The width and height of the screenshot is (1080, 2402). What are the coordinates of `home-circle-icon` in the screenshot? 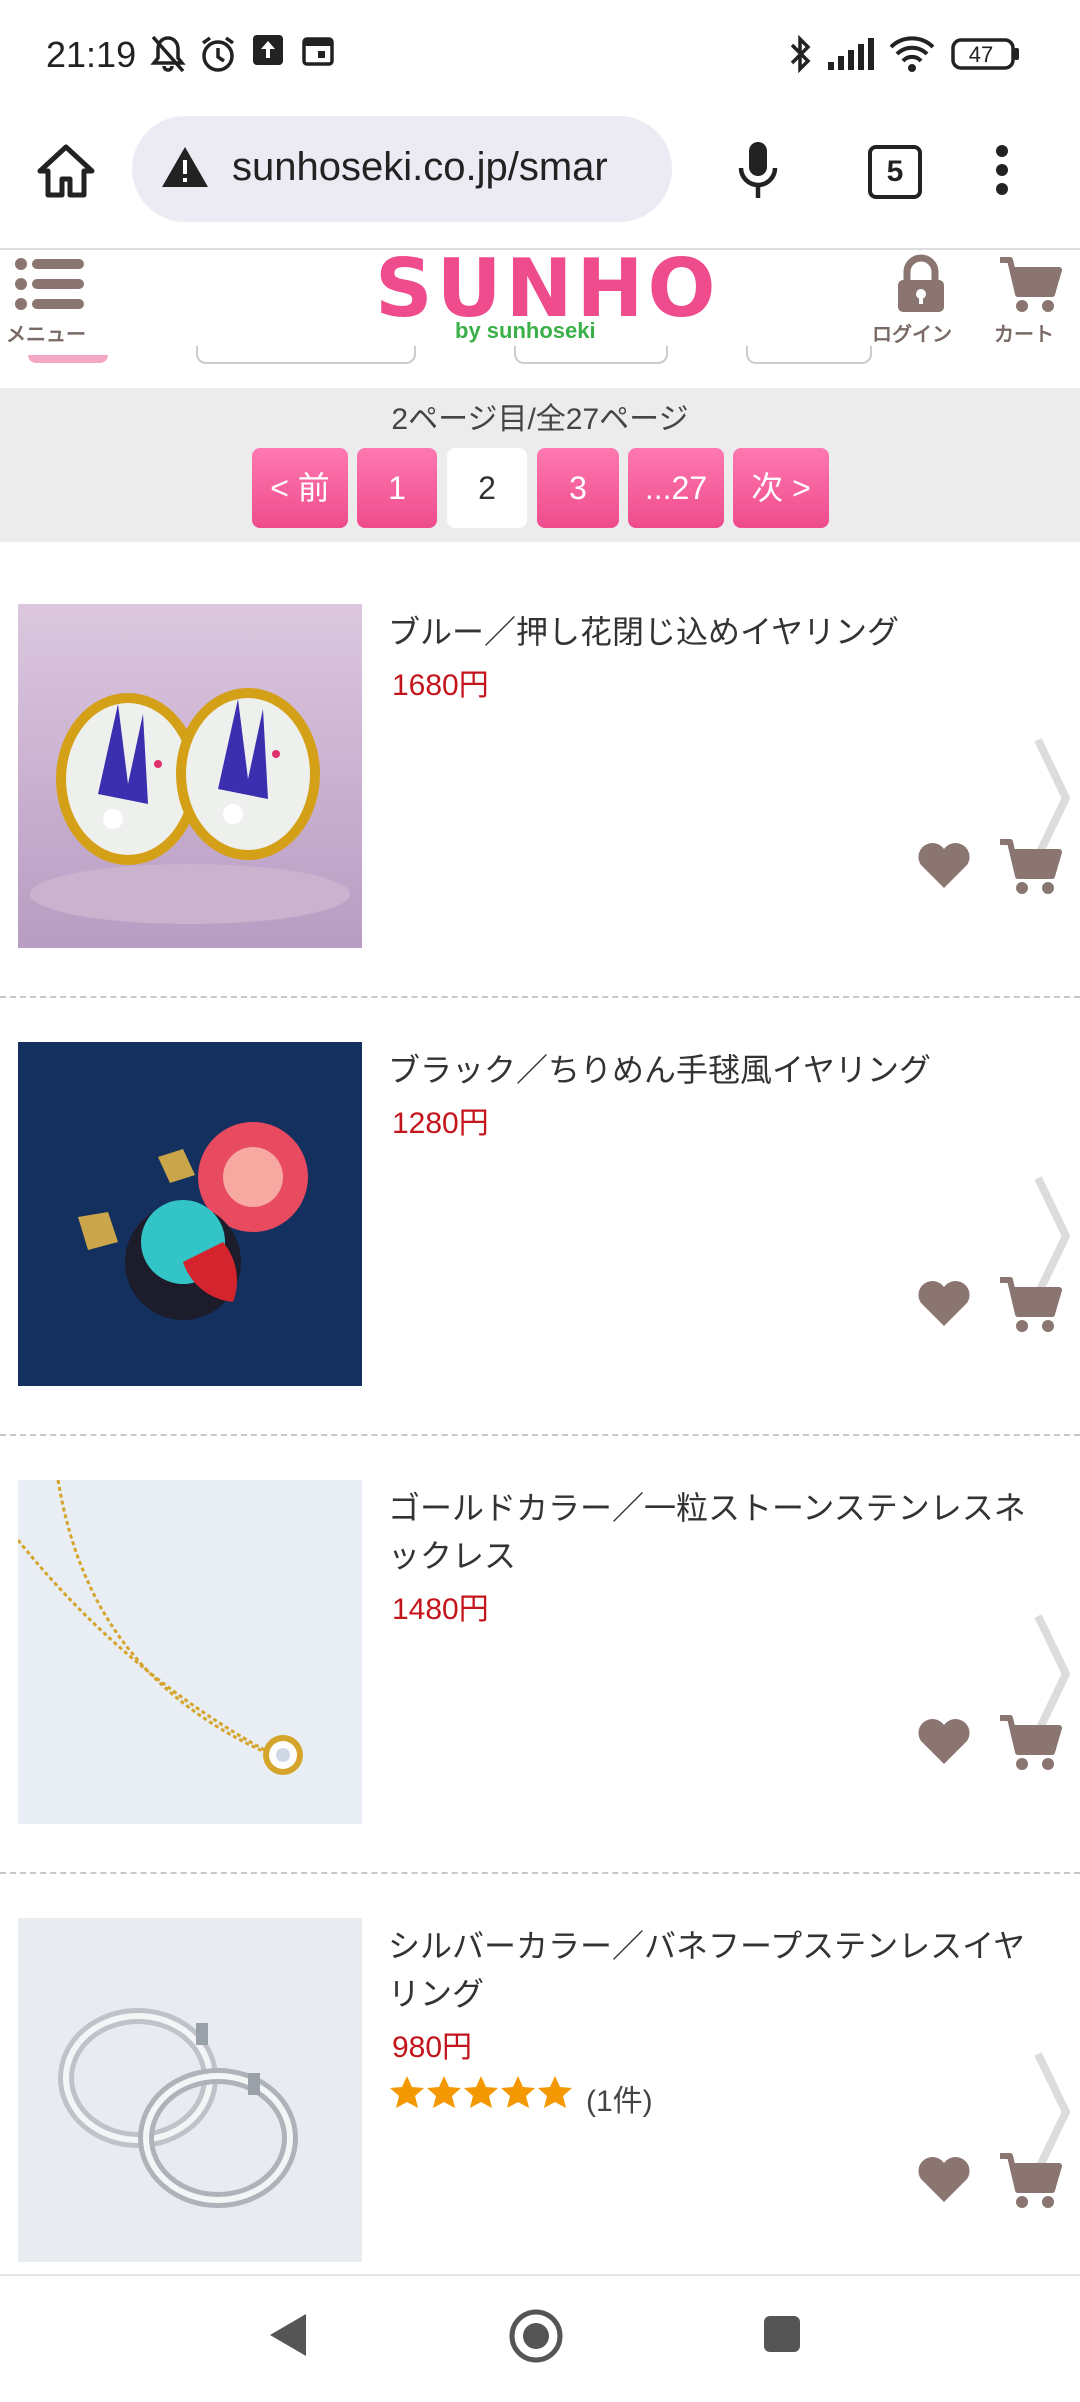 It's located at (536, 2336).